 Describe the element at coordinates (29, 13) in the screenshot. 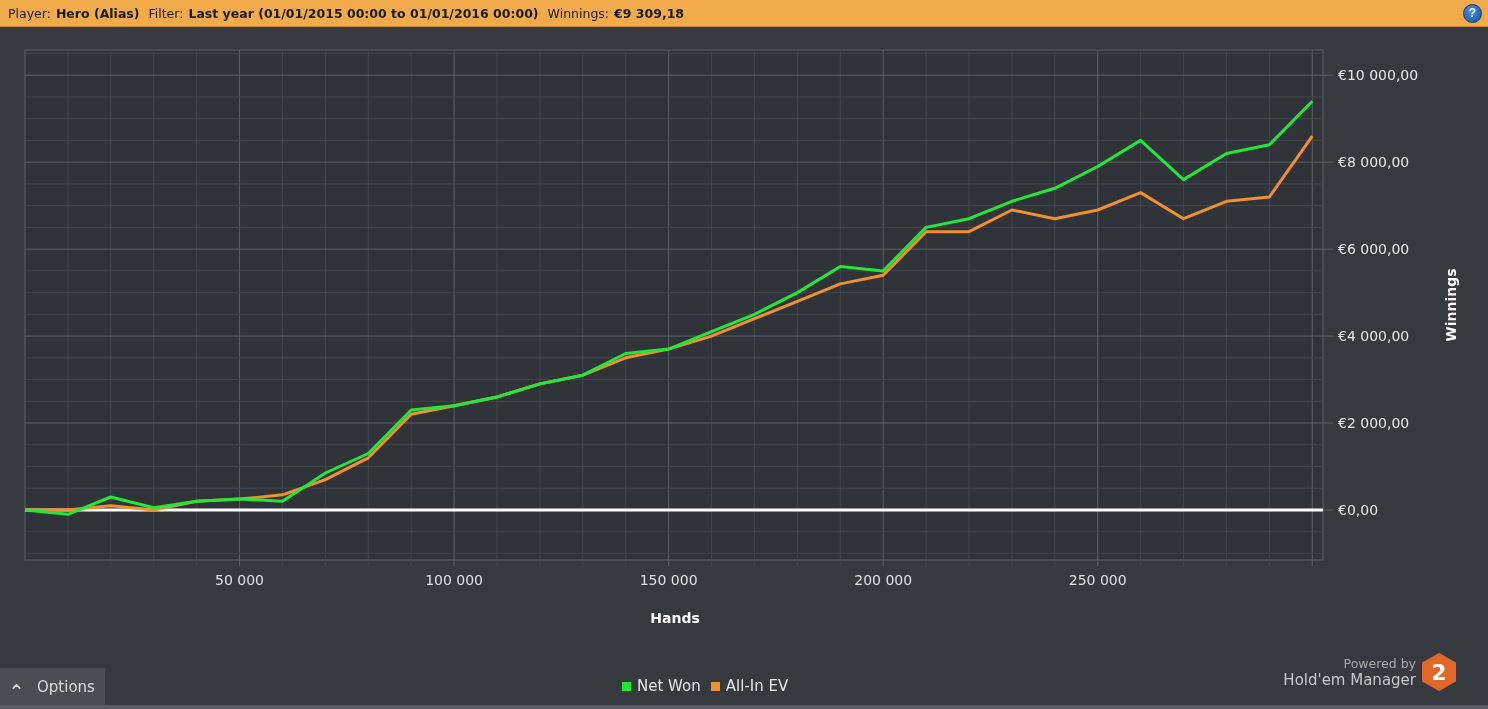

I see `player-label: Player:` at that location.